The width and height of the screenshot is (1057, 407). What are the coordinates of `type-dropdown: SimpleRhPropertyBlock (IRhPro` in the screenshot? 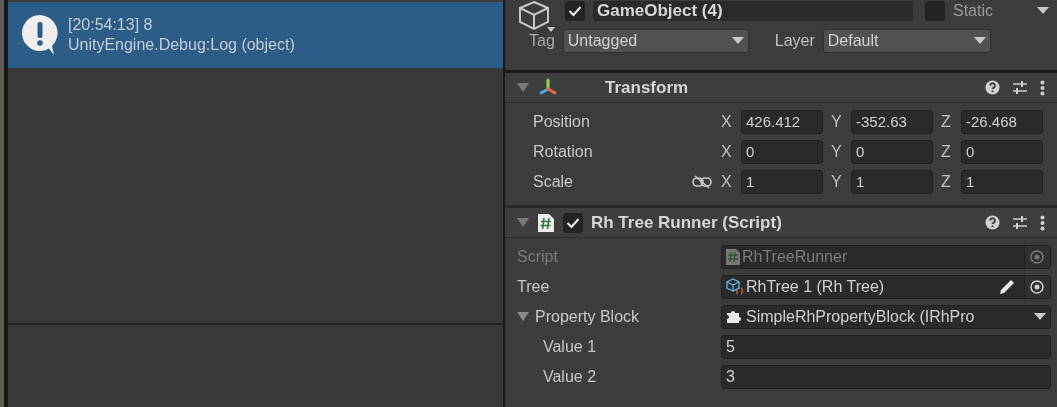 It's located at (886, 317).